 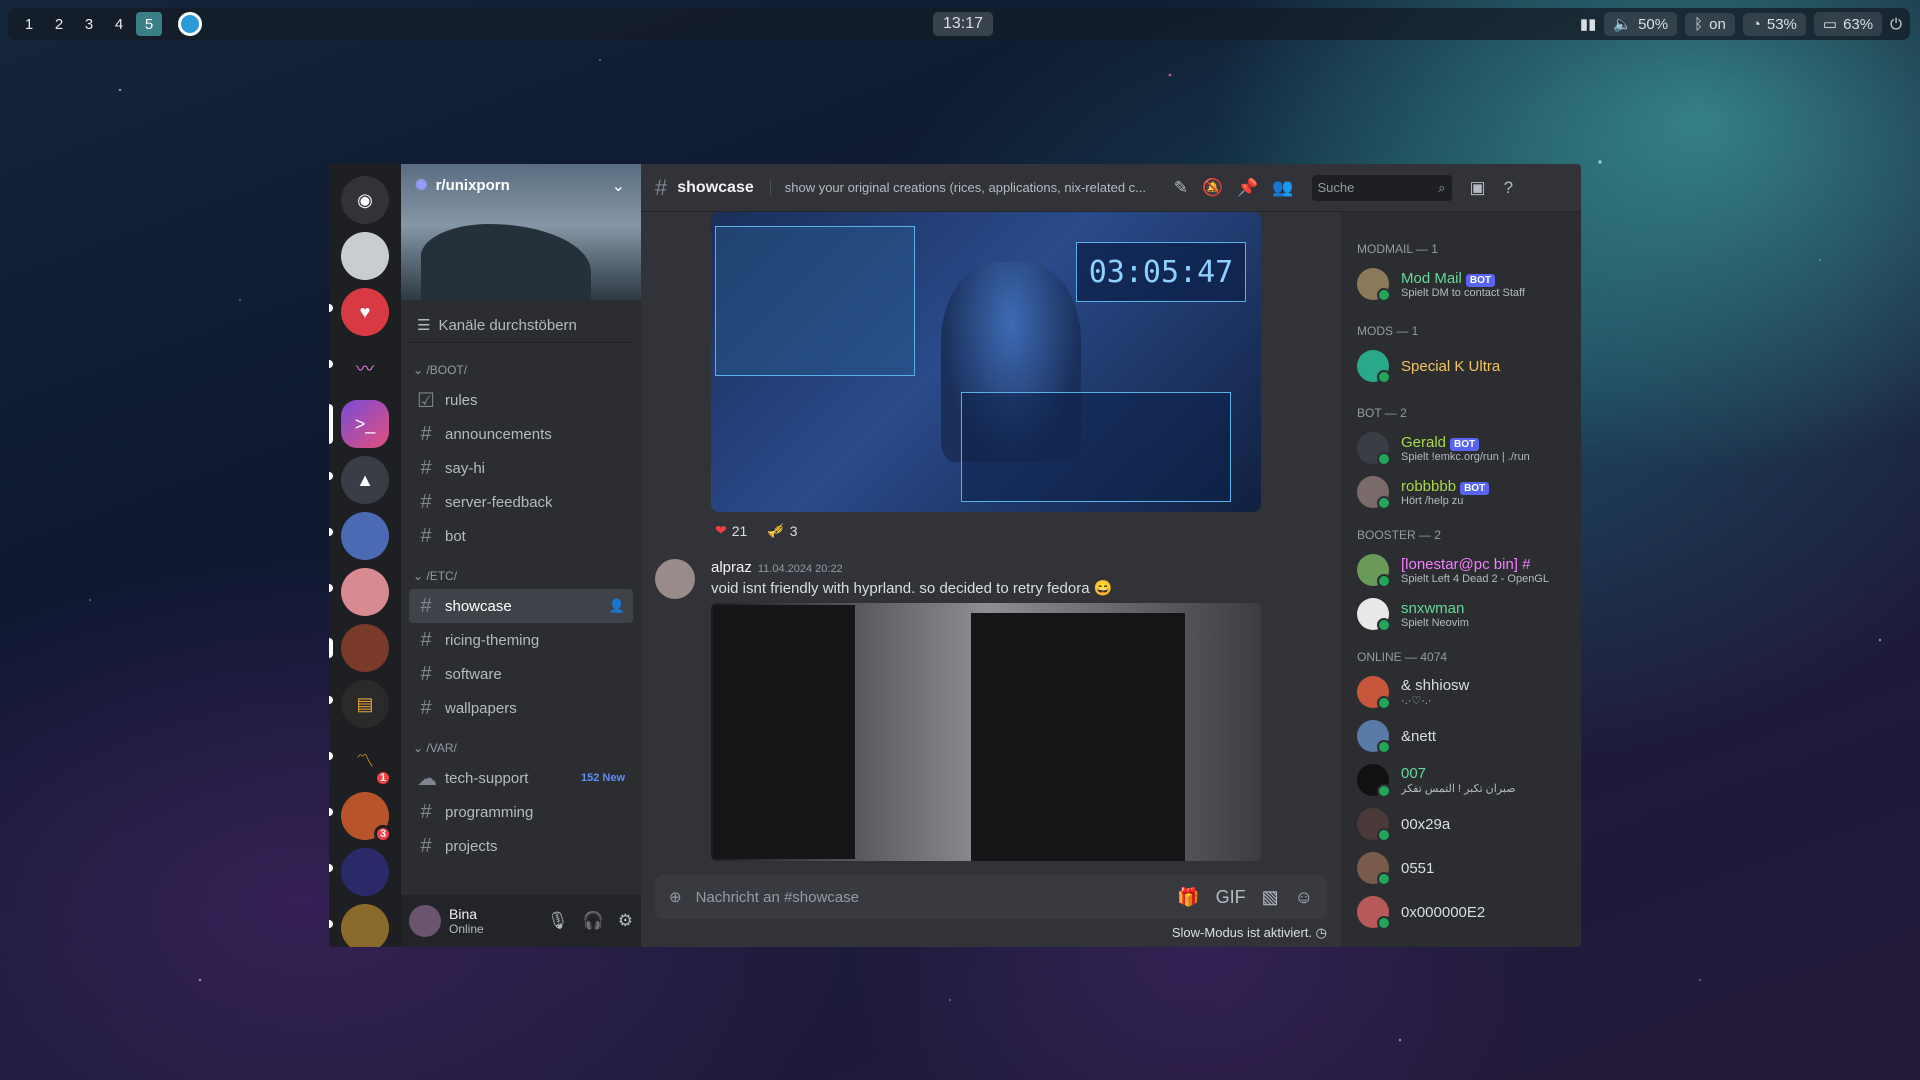 What do you see at coordinates (521, 674) in the screenshot?
I see `channel-software: # software` at bounding box center [521, 674].